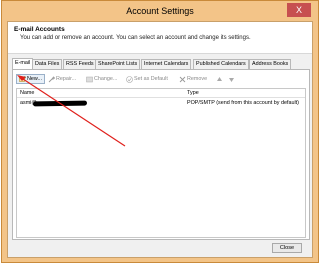 This screenshot has height=263, width=320. I want to click on column-header-type: Type, so click(193, 93).